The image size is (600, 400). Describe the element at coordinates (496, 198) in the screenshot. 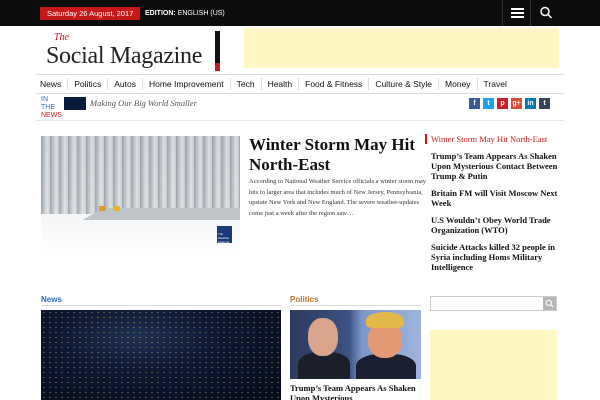

I see `side-headline-item: Britain FM will Visit Moscow Next Week` at that location.